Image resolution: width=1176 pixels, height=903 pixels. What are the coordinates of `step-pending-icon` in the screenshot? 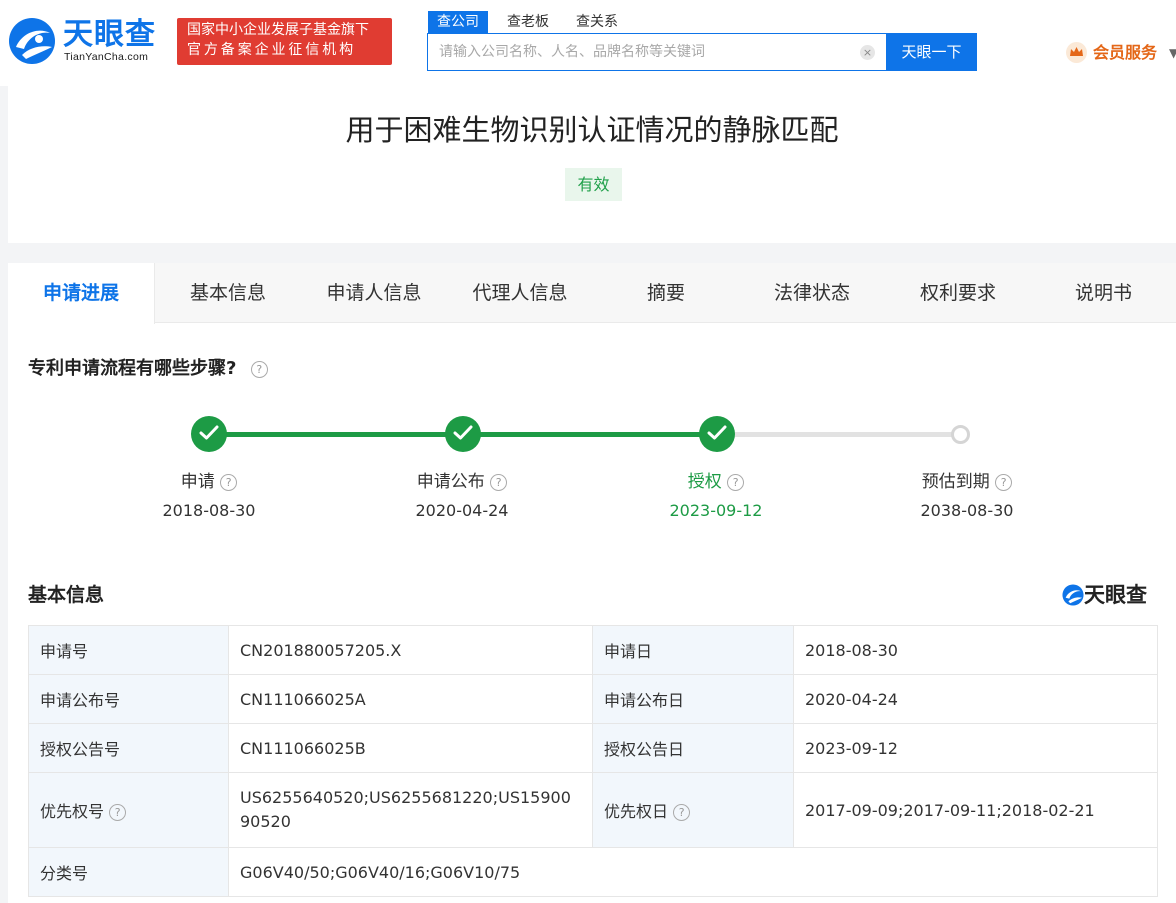 It's located at (960, 434).